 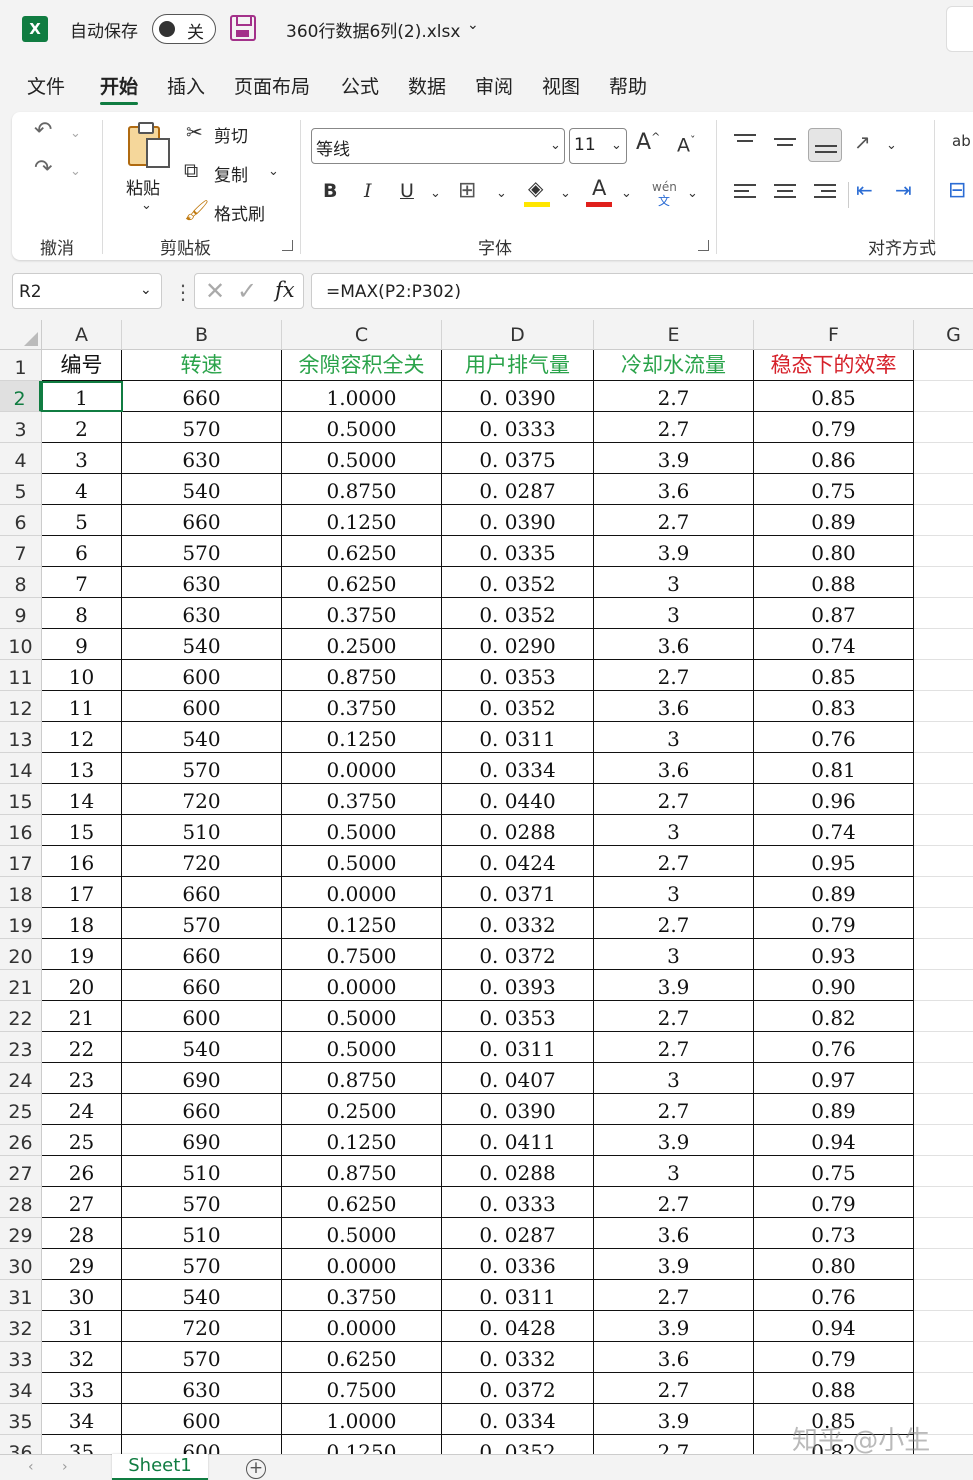 I want to click on data-cell: 5, so click(x=82, y=520).